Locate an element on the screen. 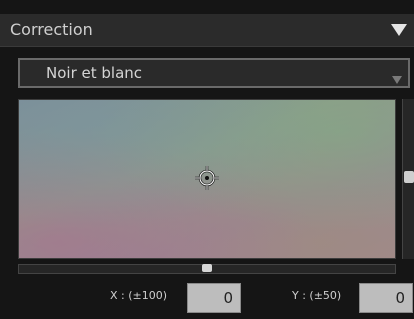 The width and height of the screenshot is (414, 319). panel-title: Correction is located at coordinates (51, 29).